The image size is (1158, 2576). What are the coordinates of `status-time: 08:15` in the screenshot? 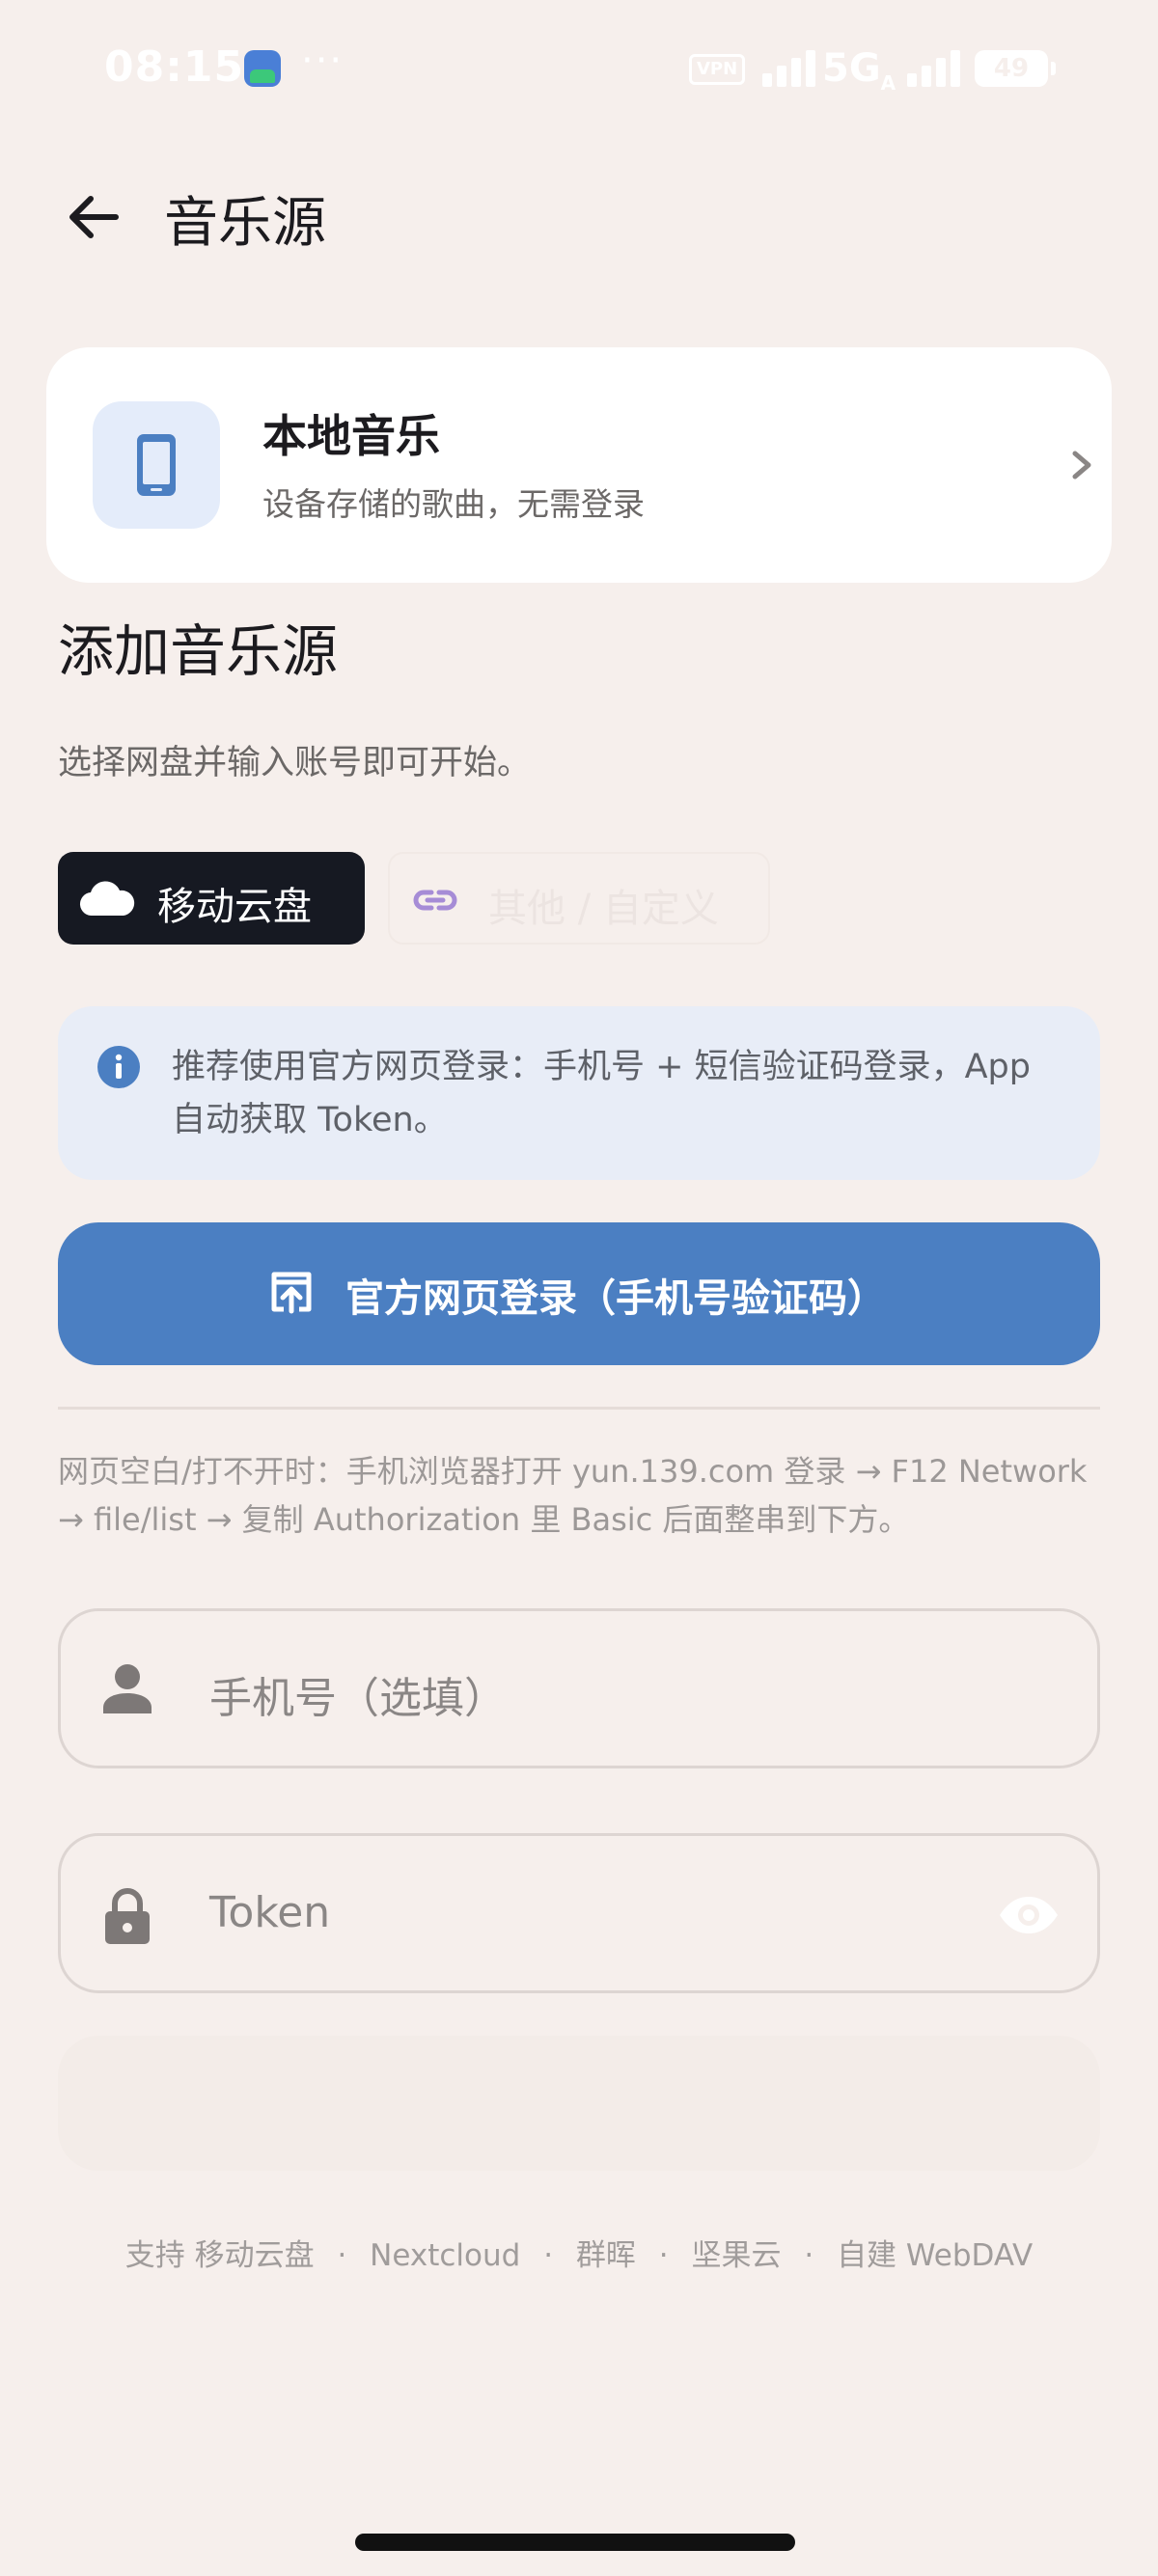 It's located at (174, 67).